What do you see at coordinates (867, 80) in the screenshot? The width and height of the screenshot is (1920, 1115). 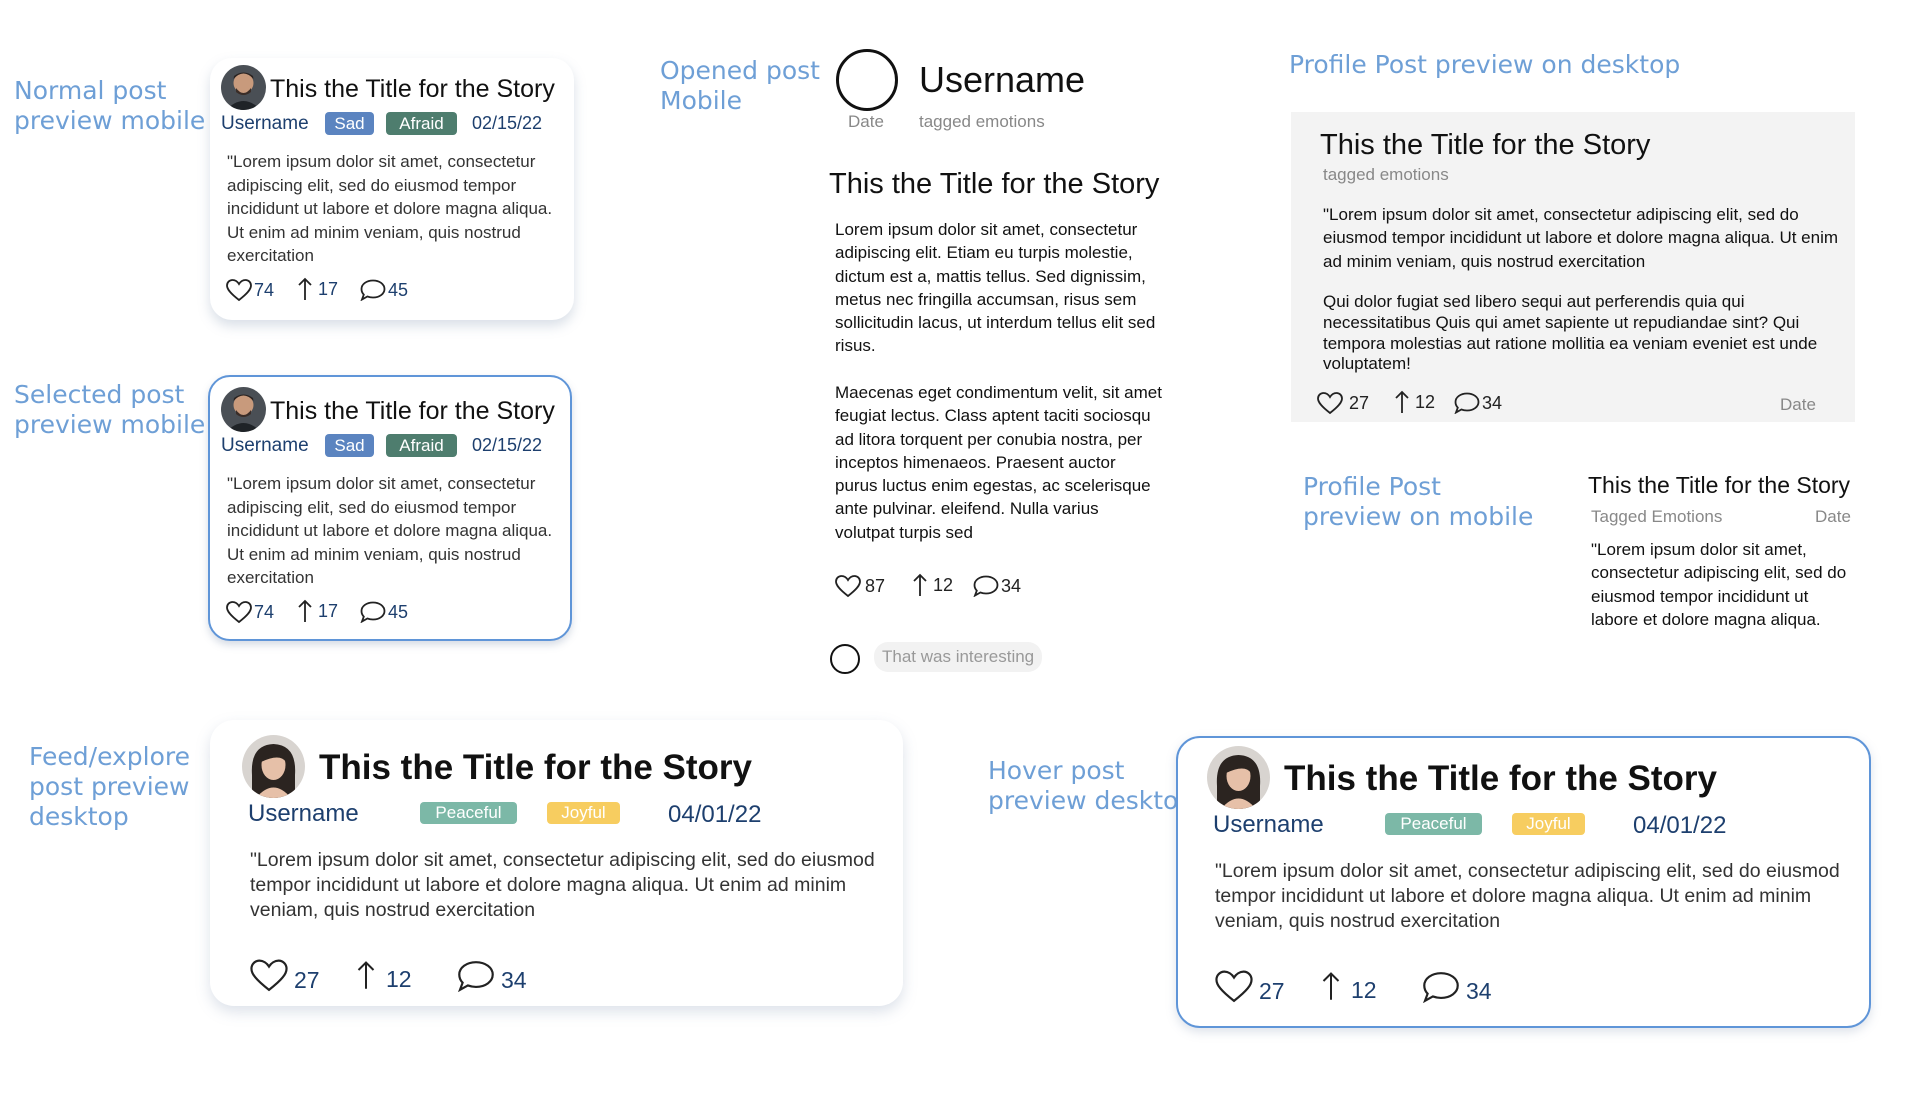 I see `author-avatar-placeholder` at bounding box center [867, 80].